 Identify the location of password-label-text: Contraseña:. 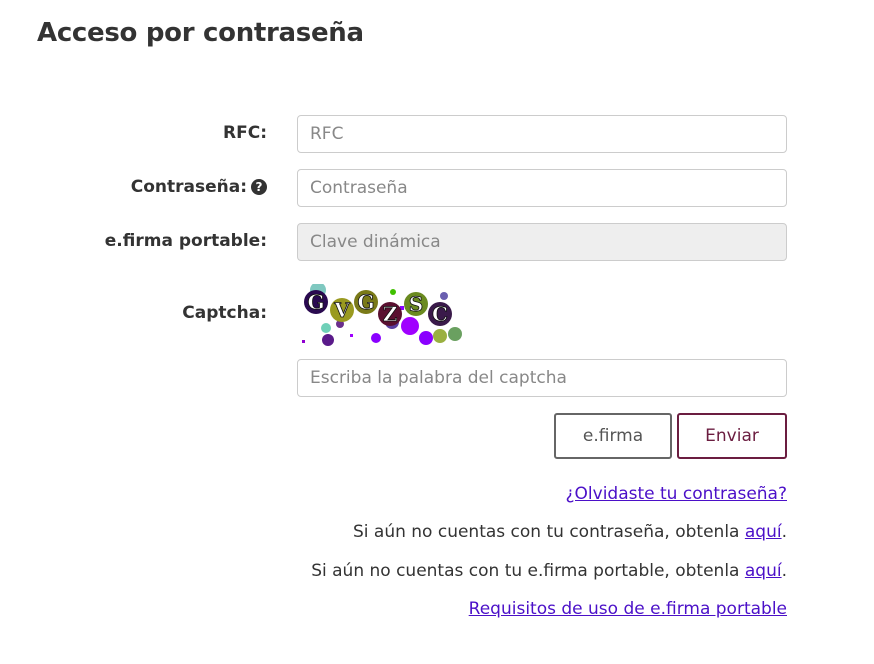
(188, 187).